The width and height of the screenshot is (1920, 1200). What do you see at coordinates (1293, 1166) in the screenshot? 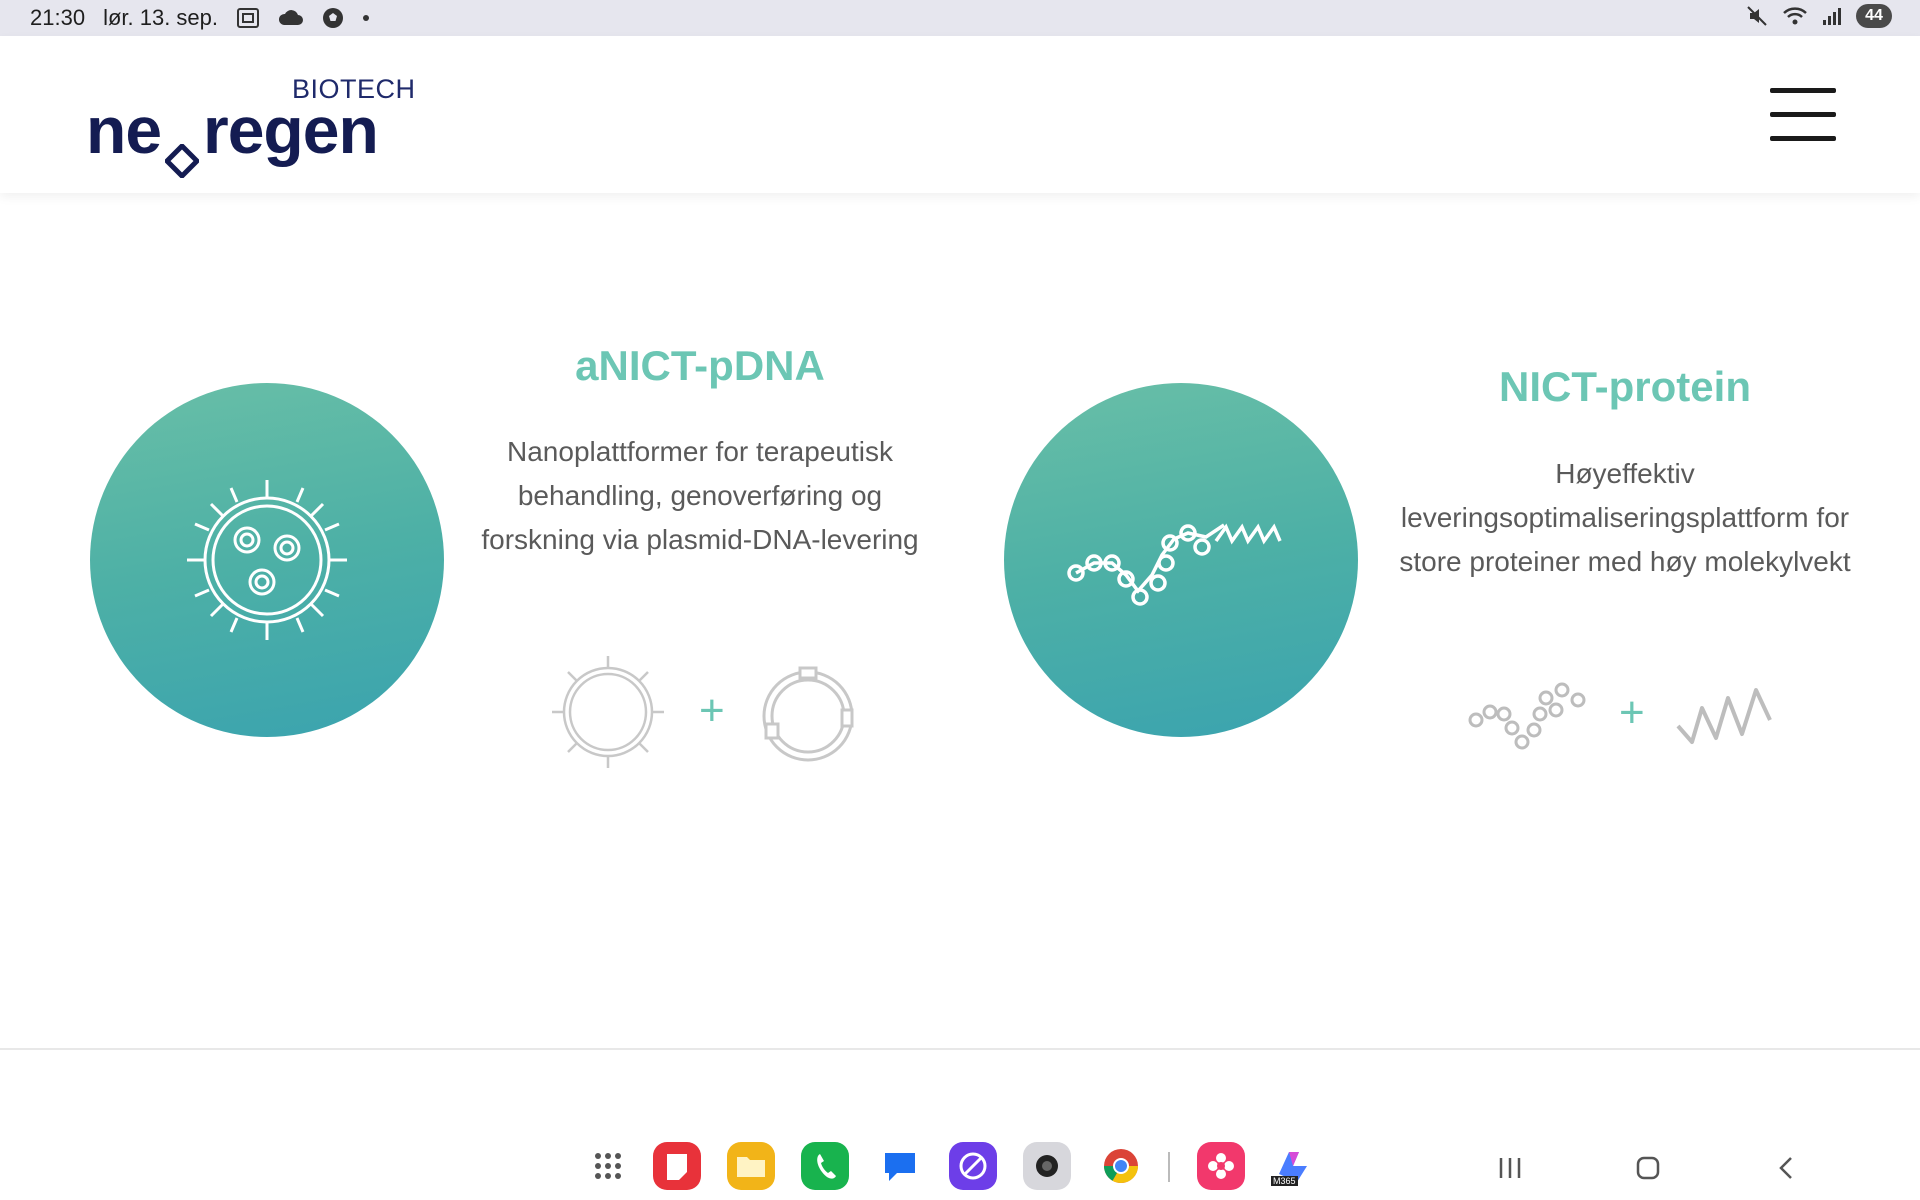
I see `m365-app-icon: M365` at bounding box center [1293, 1166].